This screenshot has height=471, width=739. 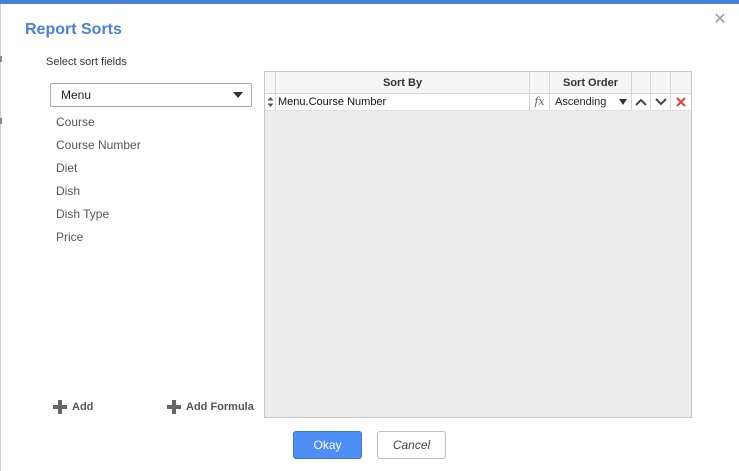 I want to click on delete-column-header, so click(x=681, y=82).